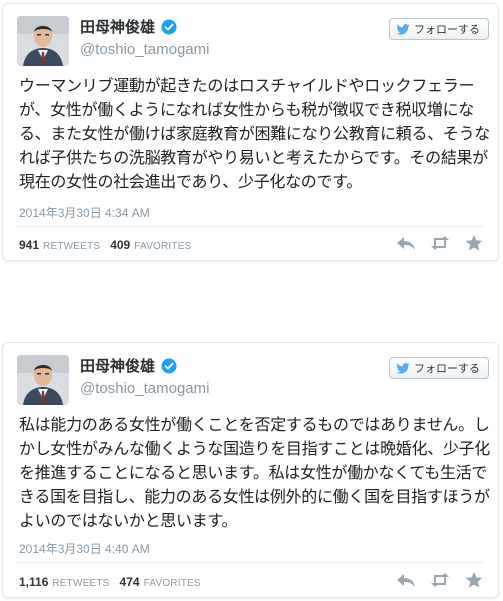 The width and height of the screenshot is (503, 601). I want to click on retweet-count: 941, so click(29, 245).